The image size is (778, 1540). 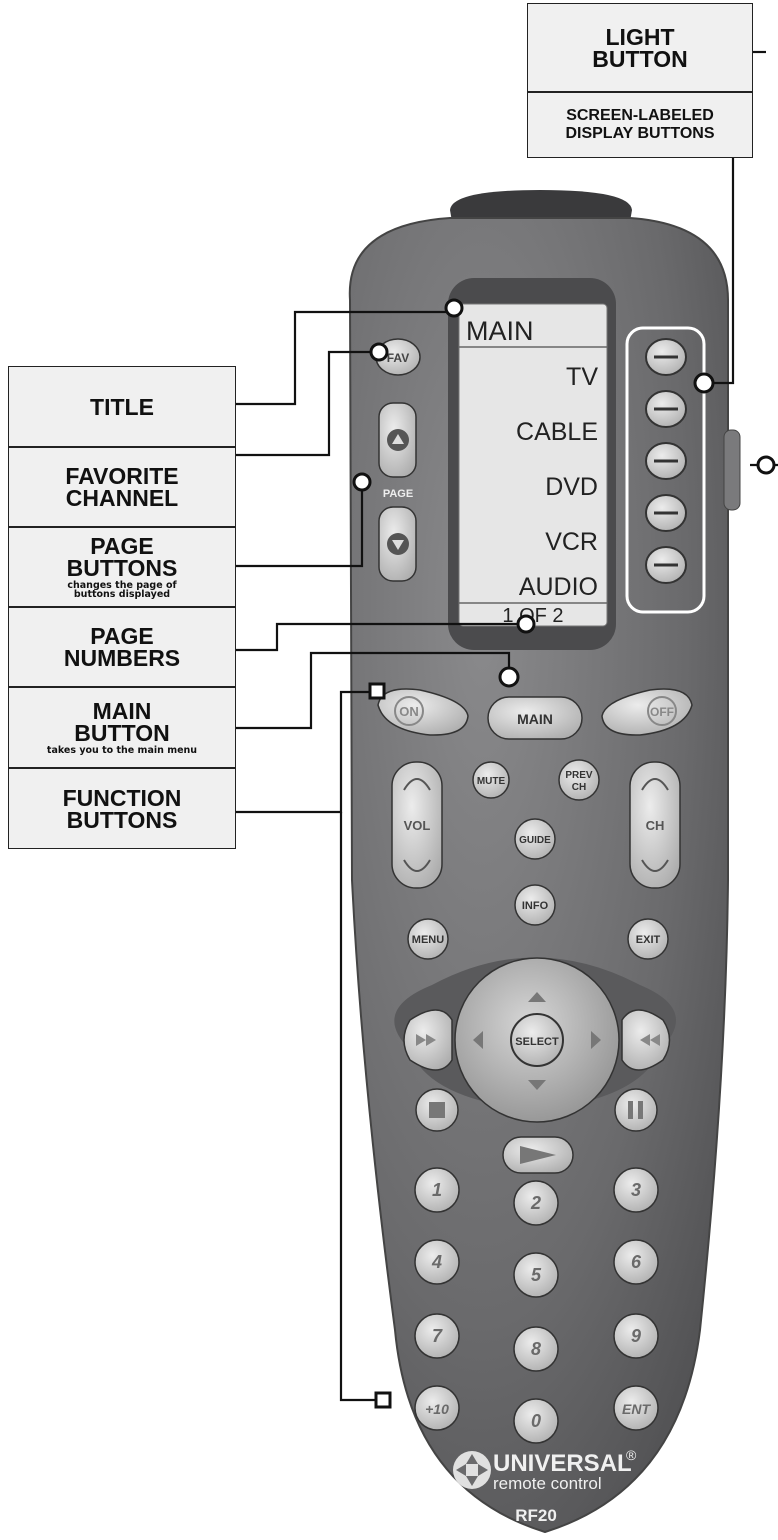 I want to click on select-label: SELECT, so click(x=537, y=1042).